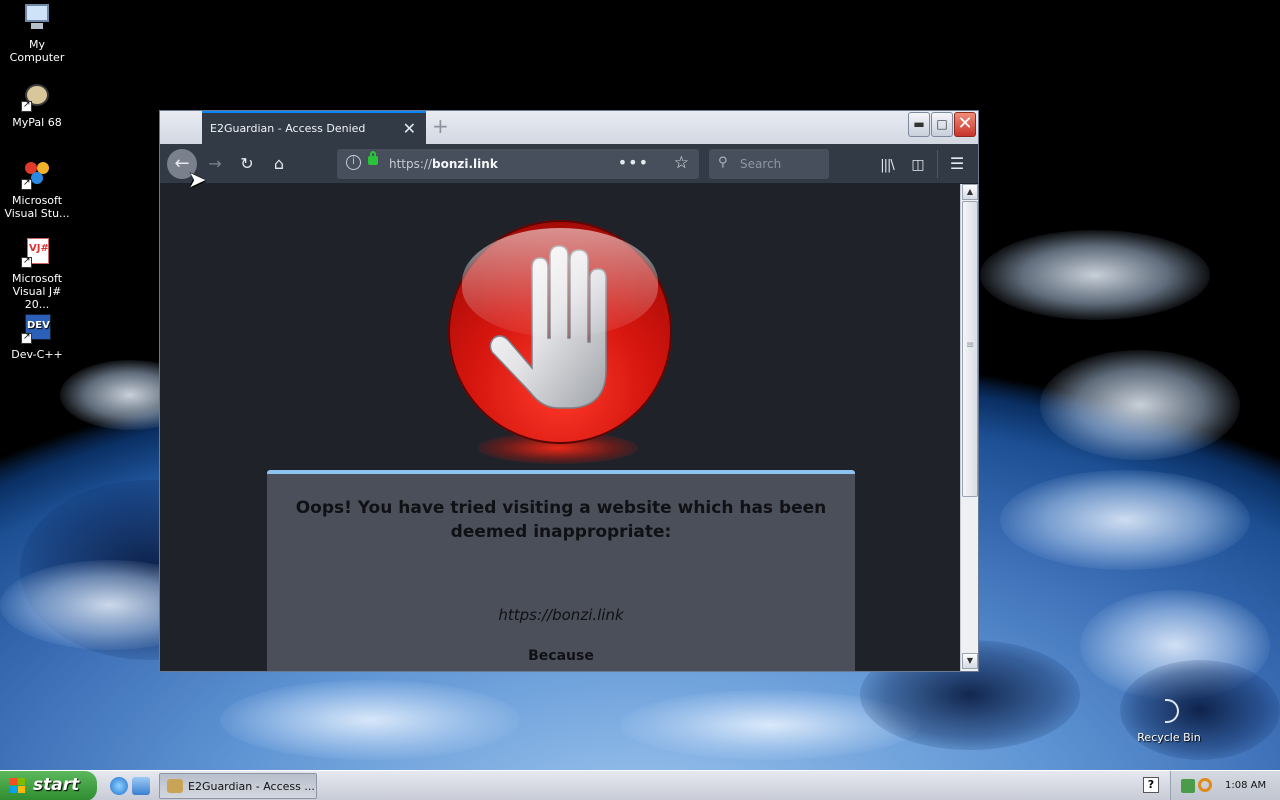 The width and height of the screenshot is (1280, 800). Describe the element at coordinates (443, 164) in the screenshot. I see `url-text: https://bonzi.link` at that location.